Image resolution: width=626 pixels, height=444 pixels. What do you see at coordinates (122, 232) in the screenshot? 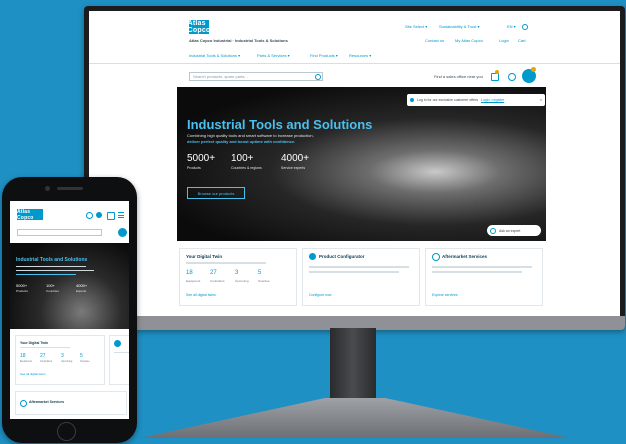
I see `cart-icon` at bounding box center [122, 232].